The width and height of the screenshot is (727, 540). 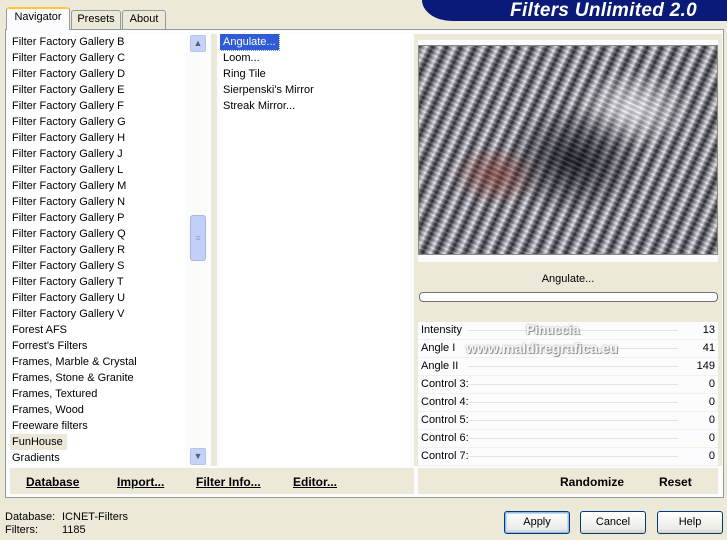 I want to click on filters-count-value: 1185, so click(x=74, y=530).